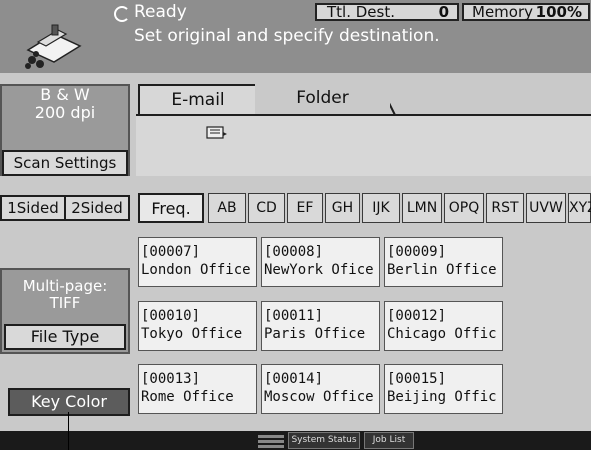 The width and height of the screenshot is (591, 450). Describe the element at coordinates (442, 334) in the screenshot. I see `destination-name: Chicago Offic` at that location.